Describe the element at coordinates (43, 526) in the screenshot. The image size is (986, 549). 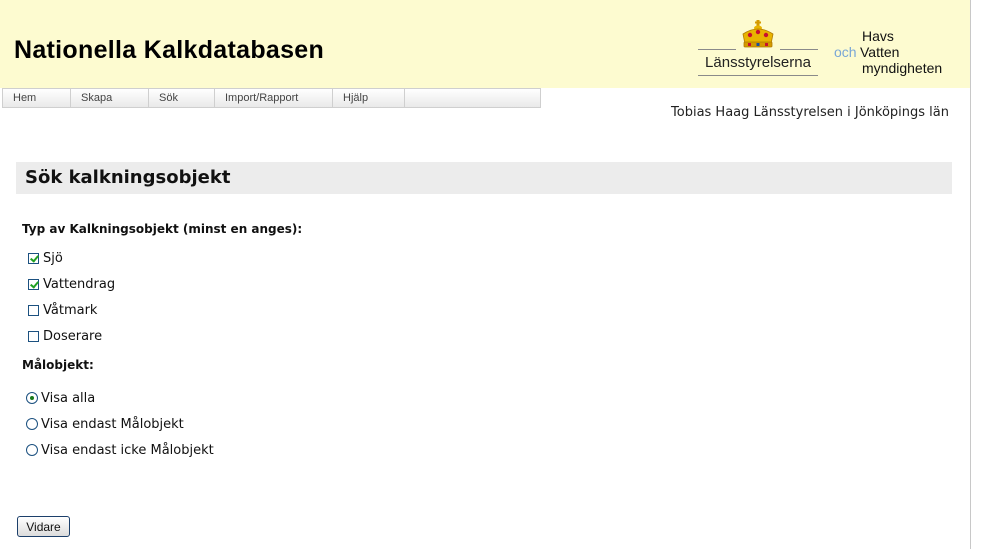
I see `vidare-button: Vidare` at that location.